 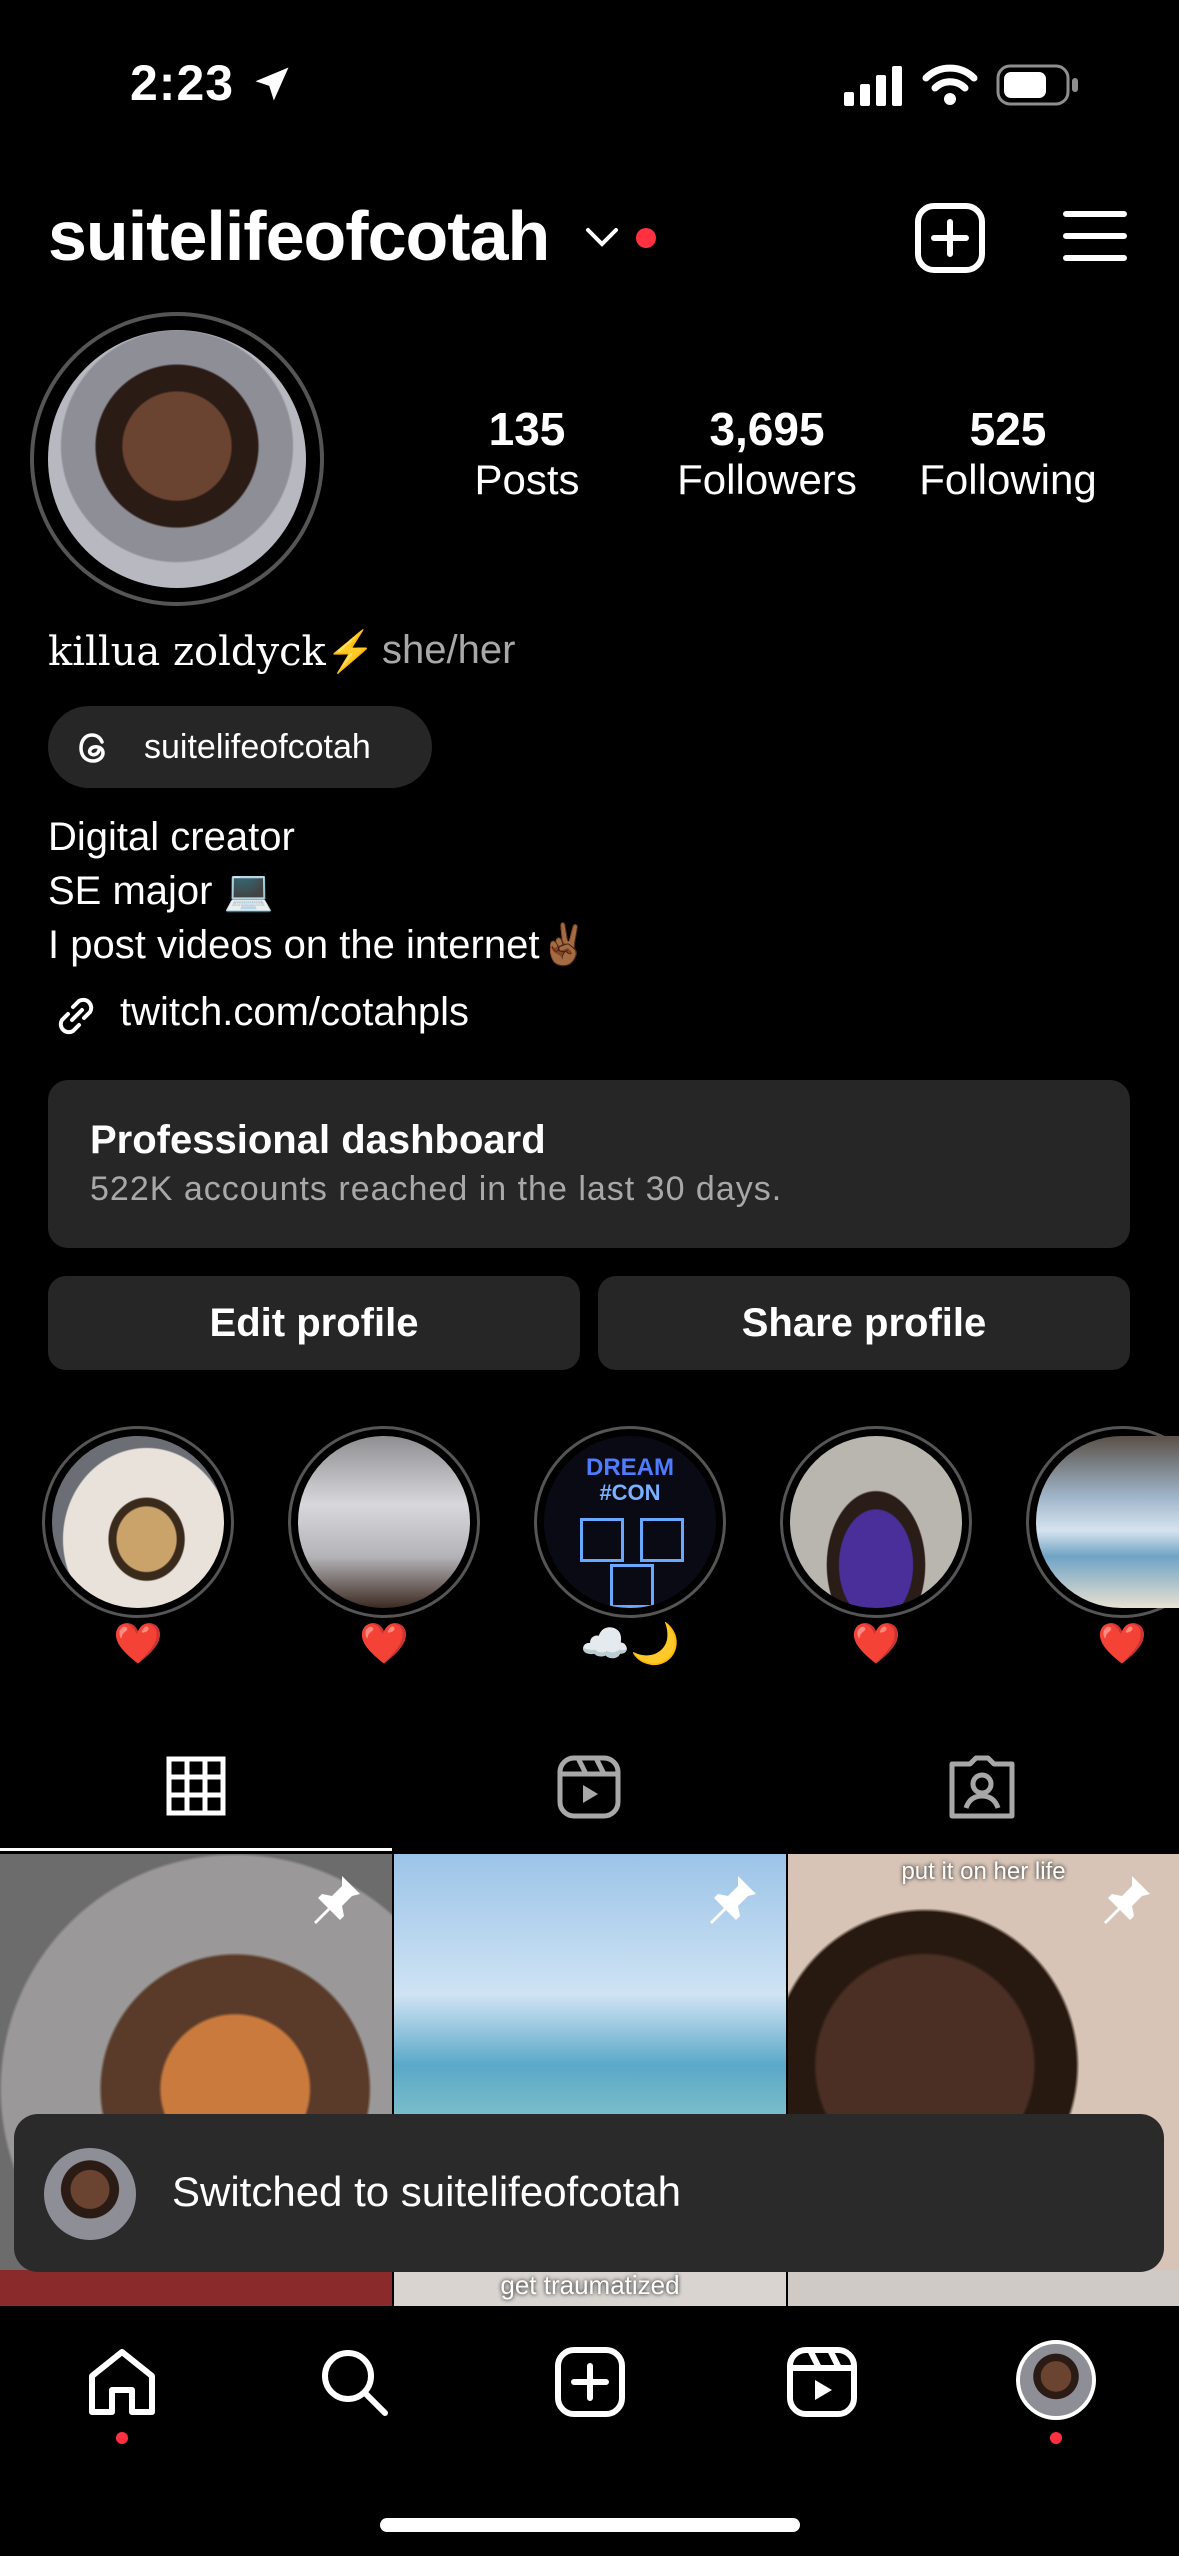 What do you see at coordinates (630, 1644) in the screenshot?
I see `highlight-3-caption: ☁️🌙` at bounding box center [630, 1644].